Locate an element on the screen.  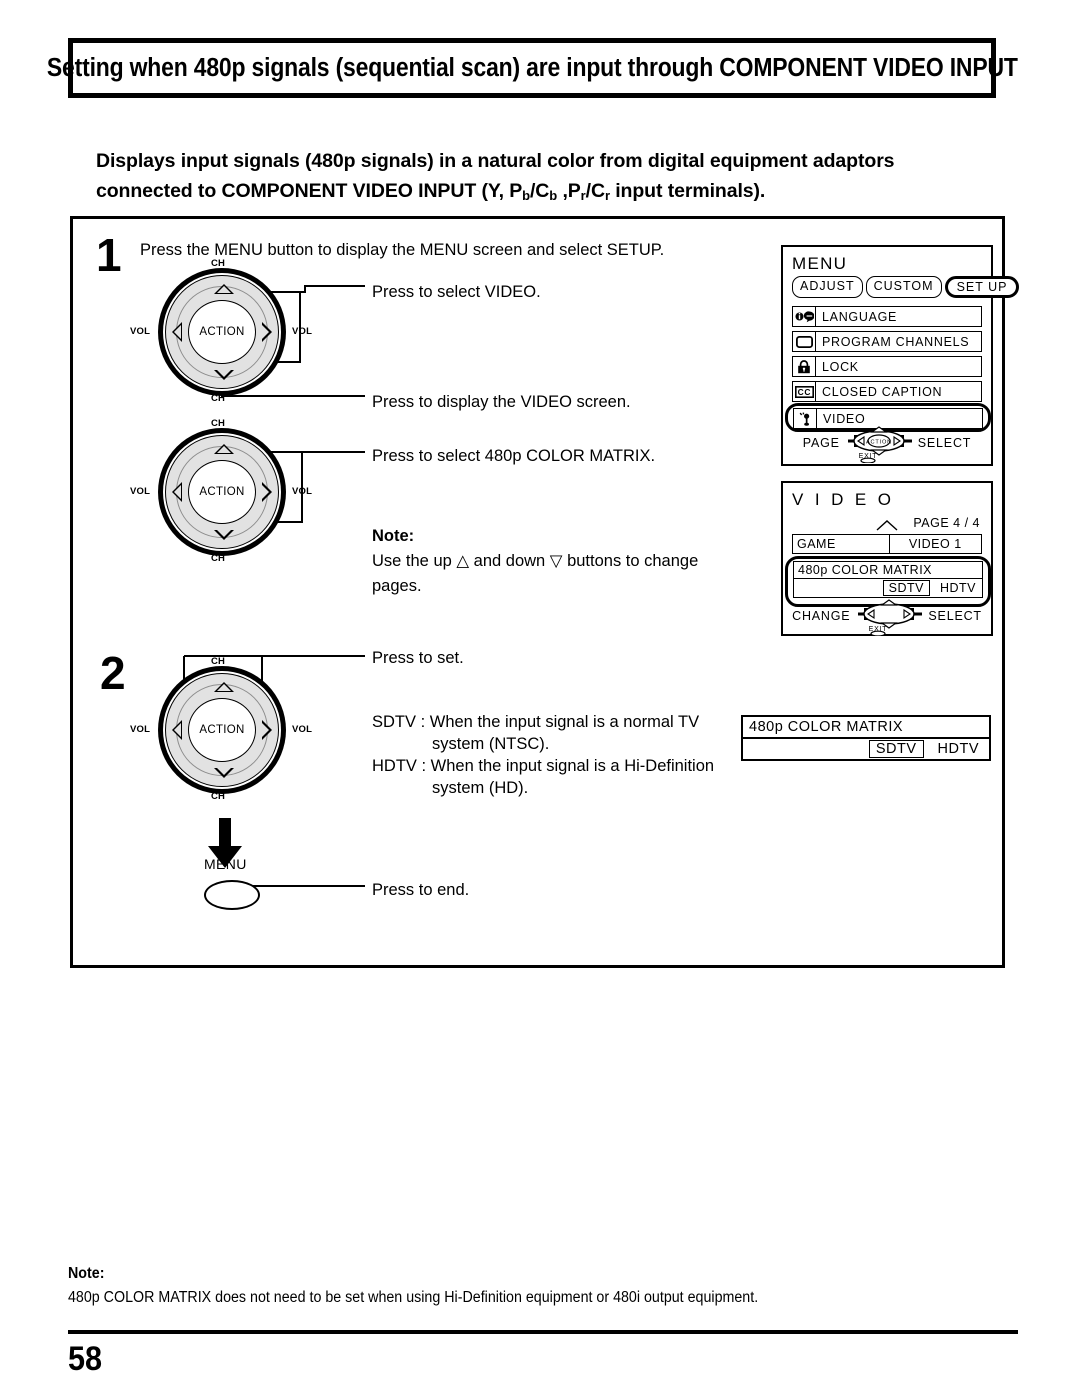
tab-set-up: SET UP is located at coordinates (982, 287).